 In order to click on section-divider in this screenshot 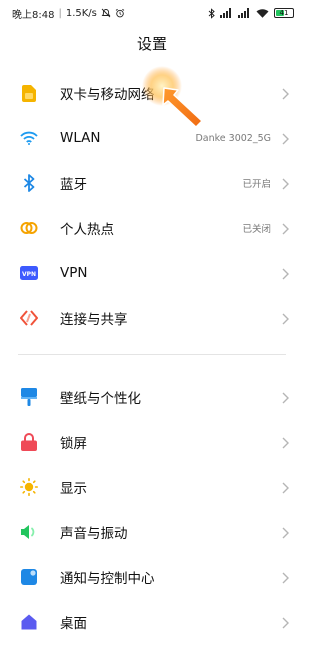, I will do `click(152, 354)`.